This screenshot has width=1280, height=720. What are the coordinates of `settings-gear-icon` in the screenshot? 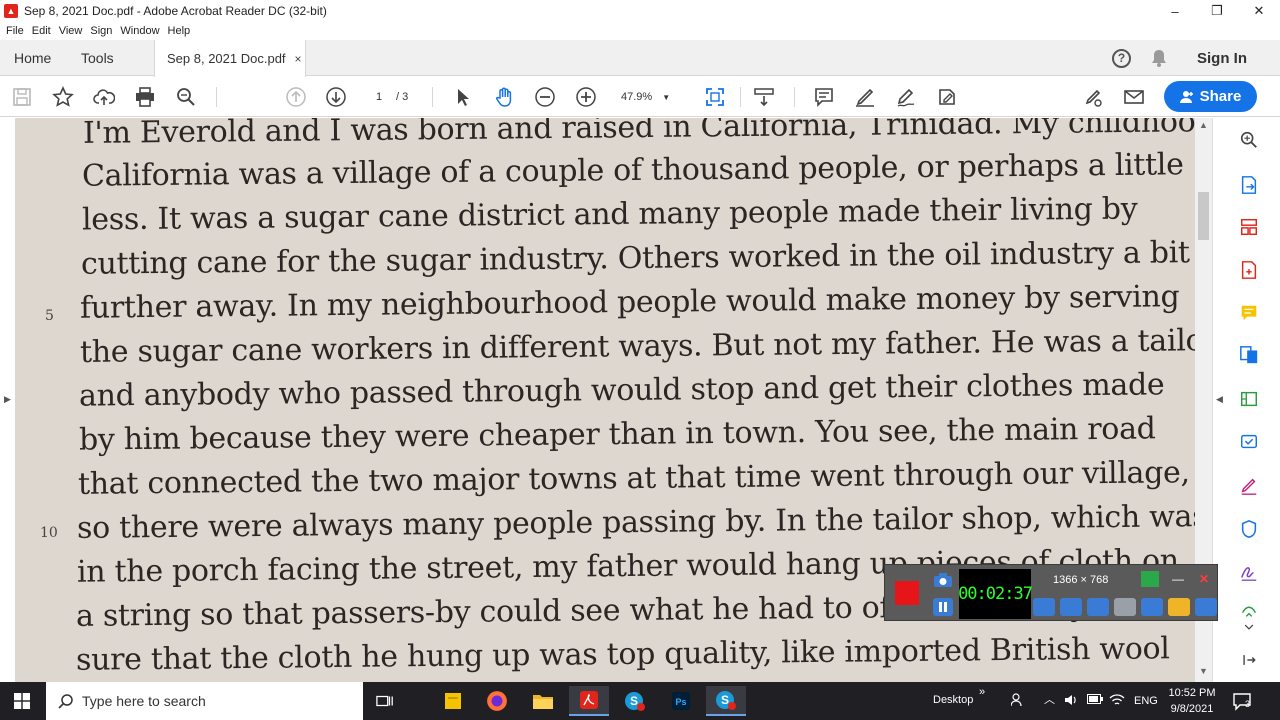 It's located at (1206, 607).